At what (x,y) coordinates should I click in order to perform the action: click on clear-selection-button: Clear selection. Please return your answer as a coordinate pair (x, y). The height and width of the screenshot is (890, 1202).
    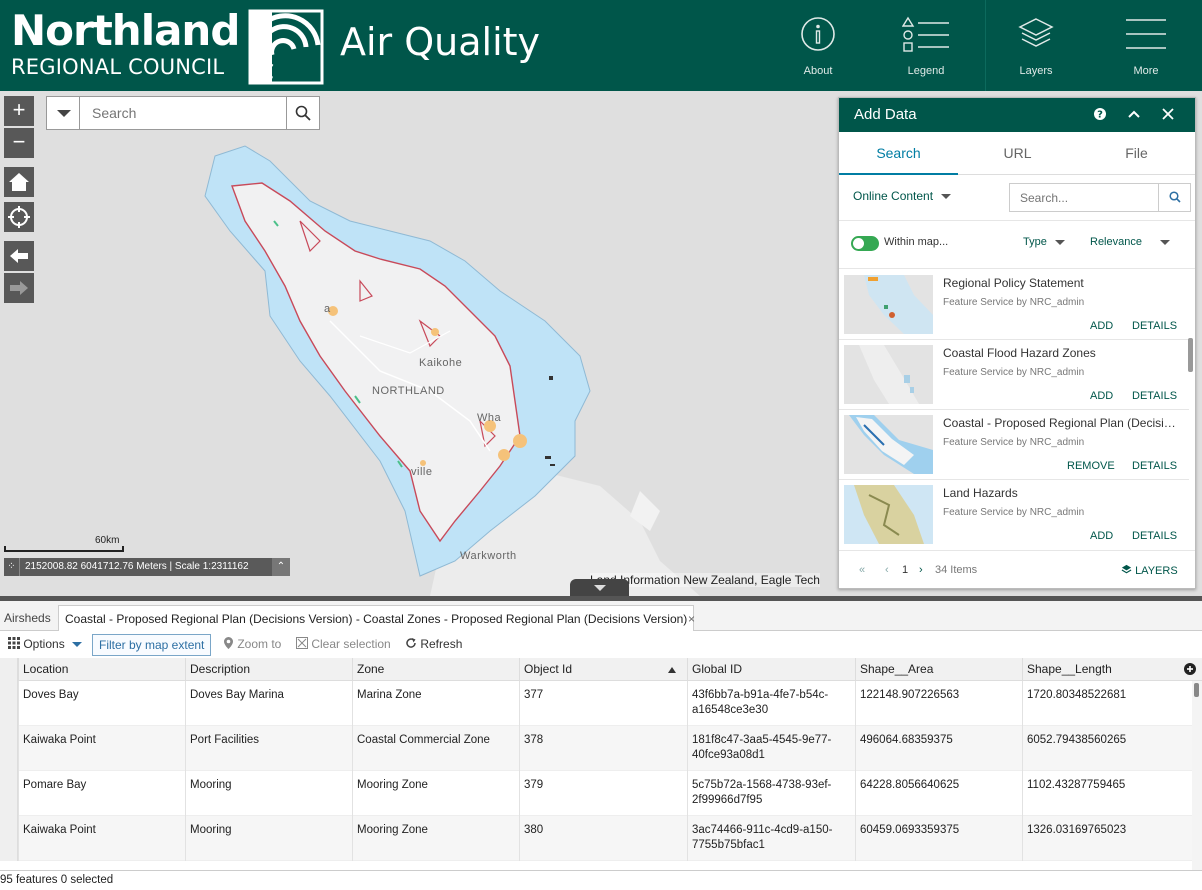
    Looking at the image, I should click on (343, 644).